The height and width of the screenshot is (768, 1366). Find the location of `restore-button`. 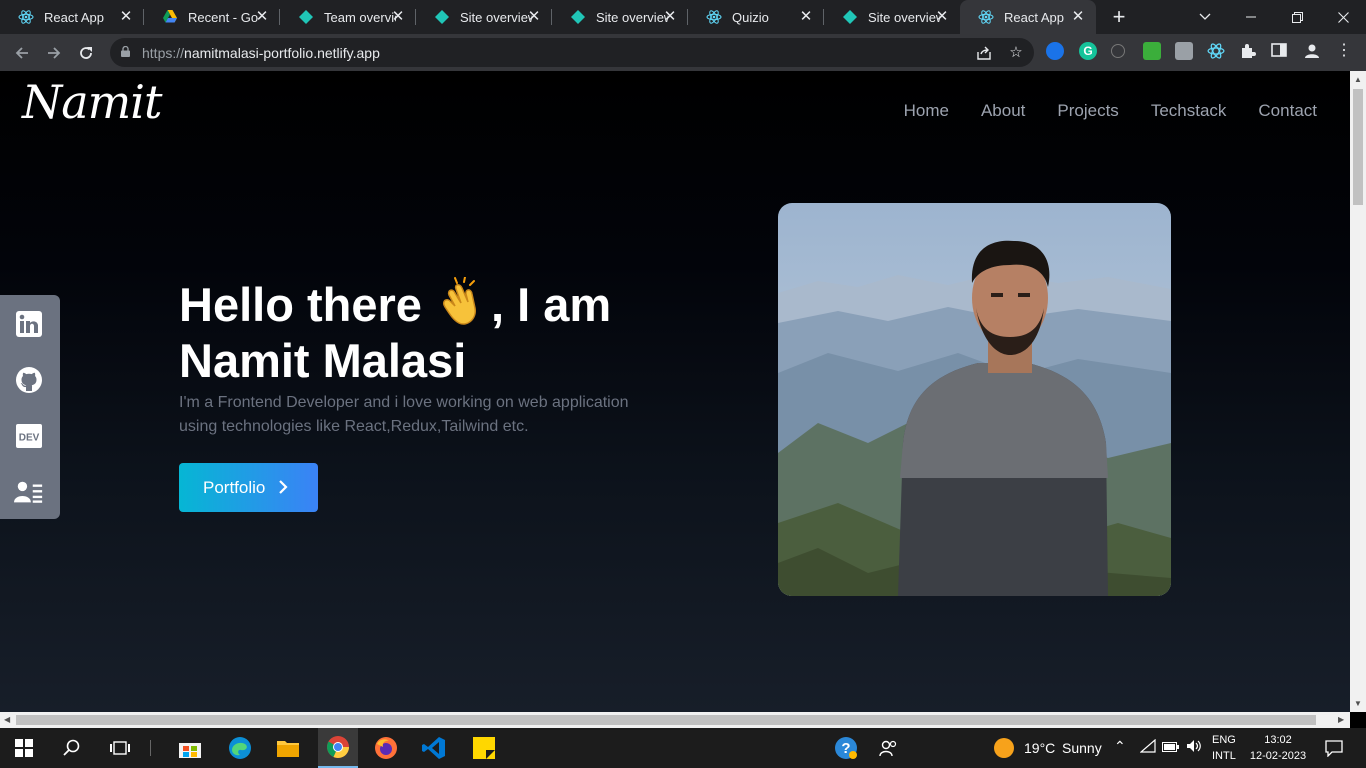

restore-button is located at coordinates (1297, 17).